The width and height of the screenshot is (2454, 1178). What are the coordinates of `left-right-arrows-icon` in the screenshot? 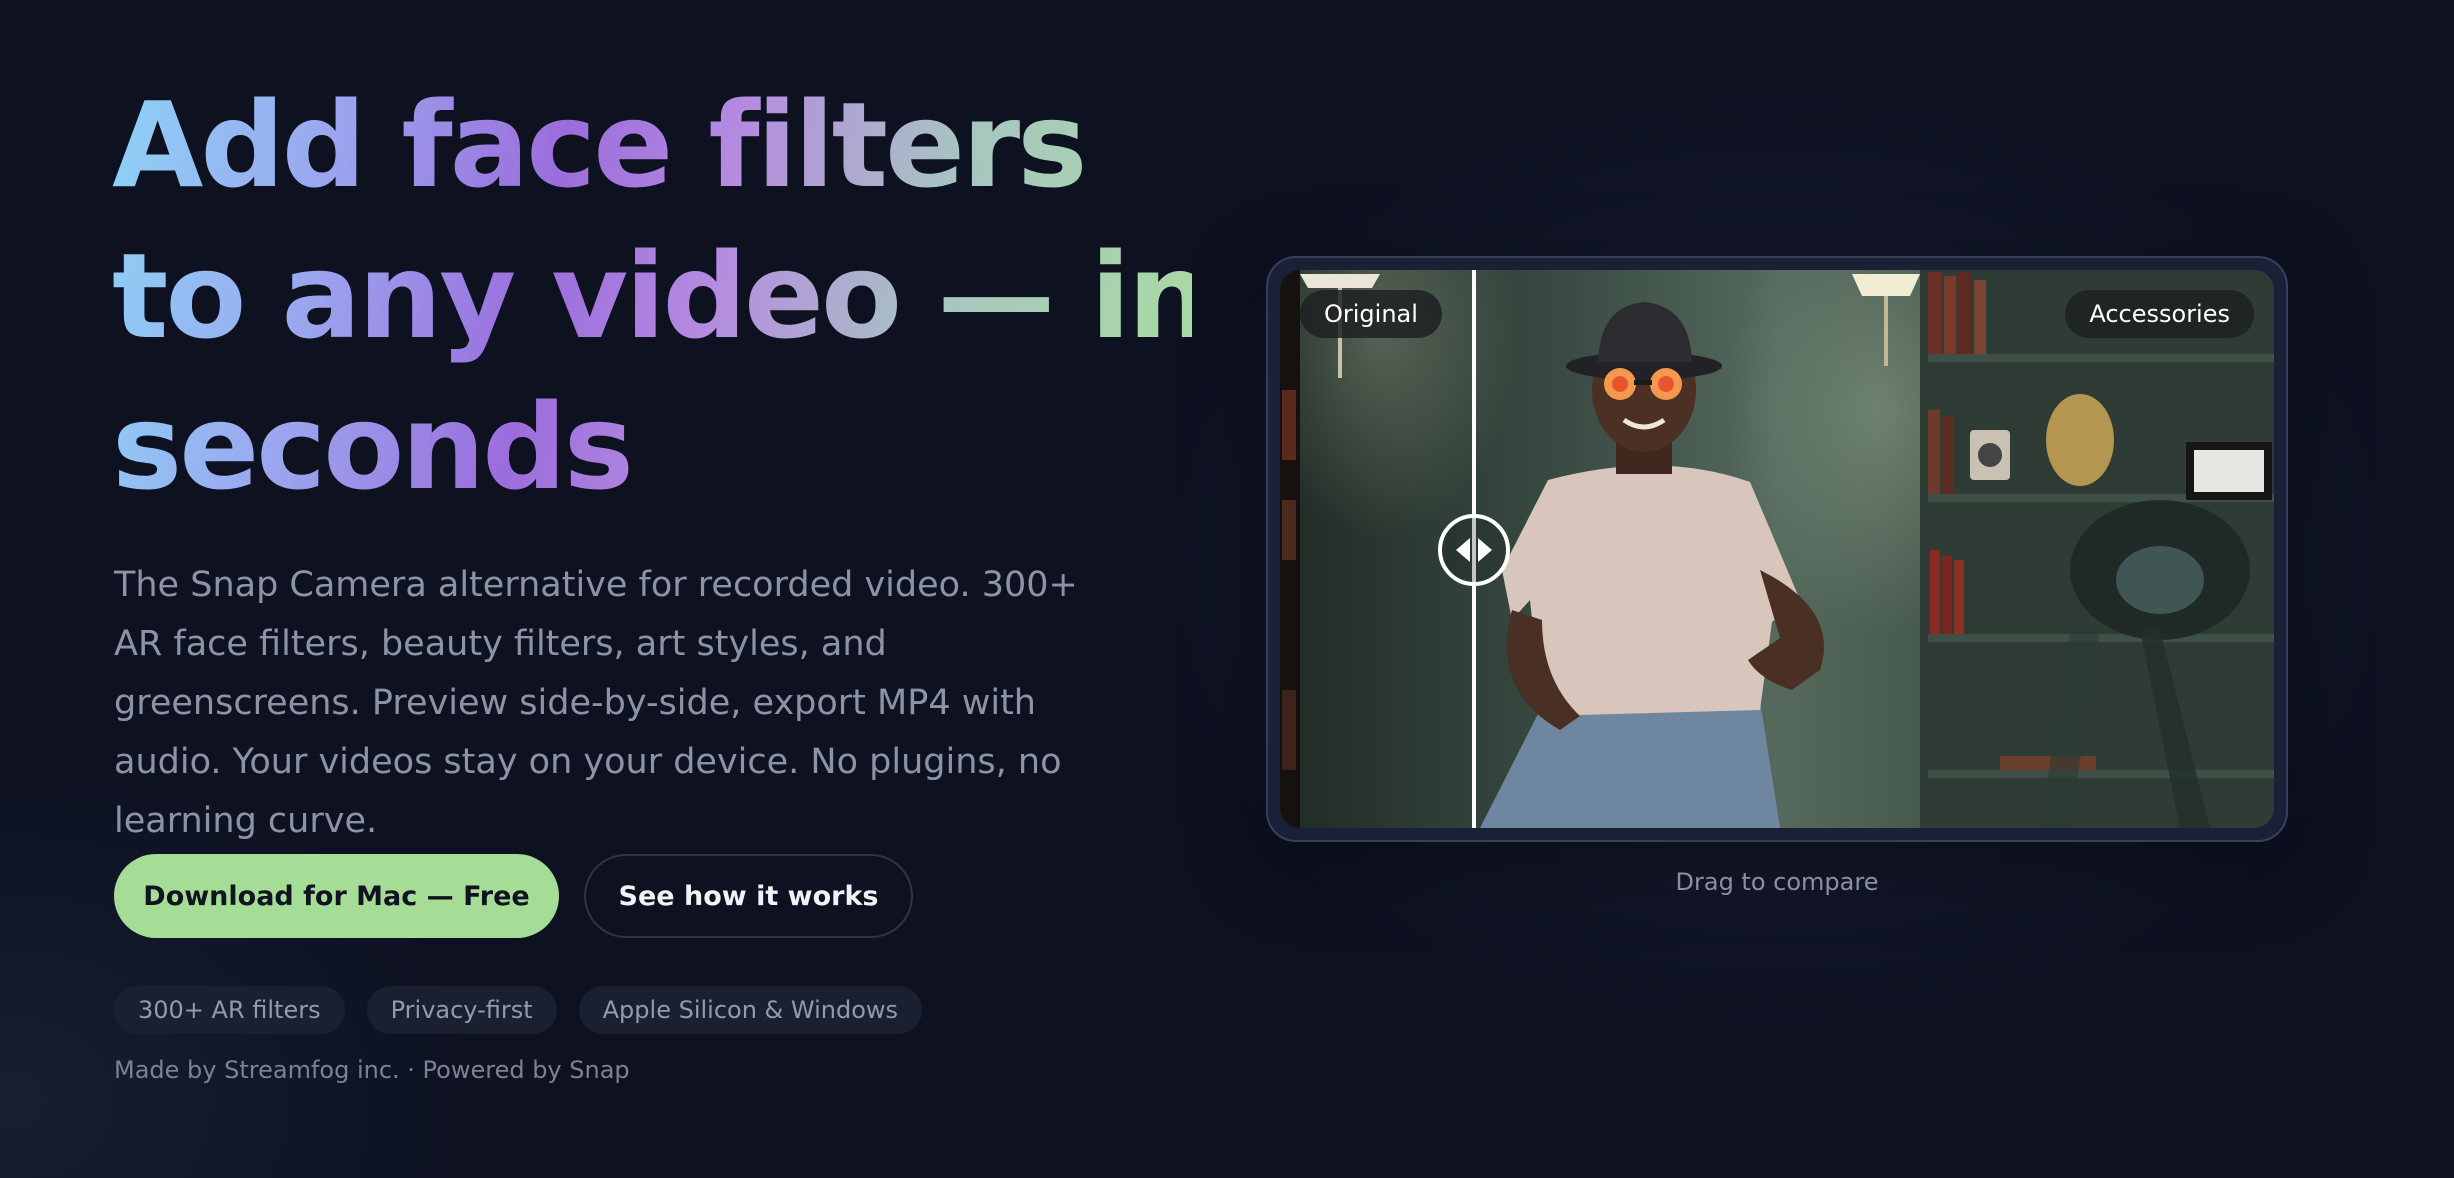 It's located at (1474, 550).